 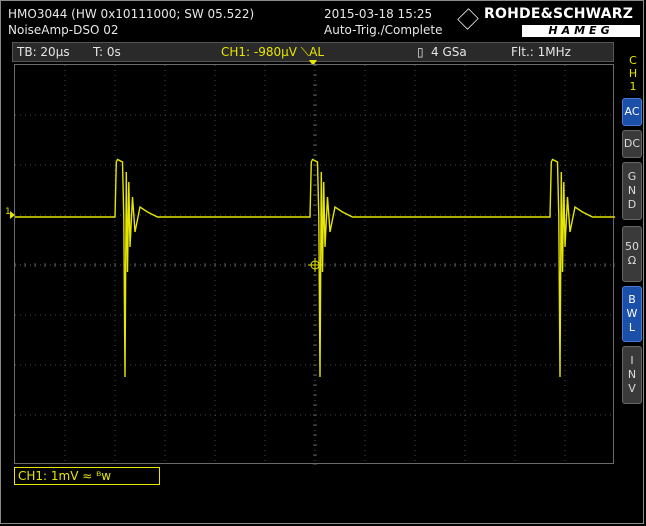 I want to click on side-button-gnd: GND, so click(x=632, y=191).